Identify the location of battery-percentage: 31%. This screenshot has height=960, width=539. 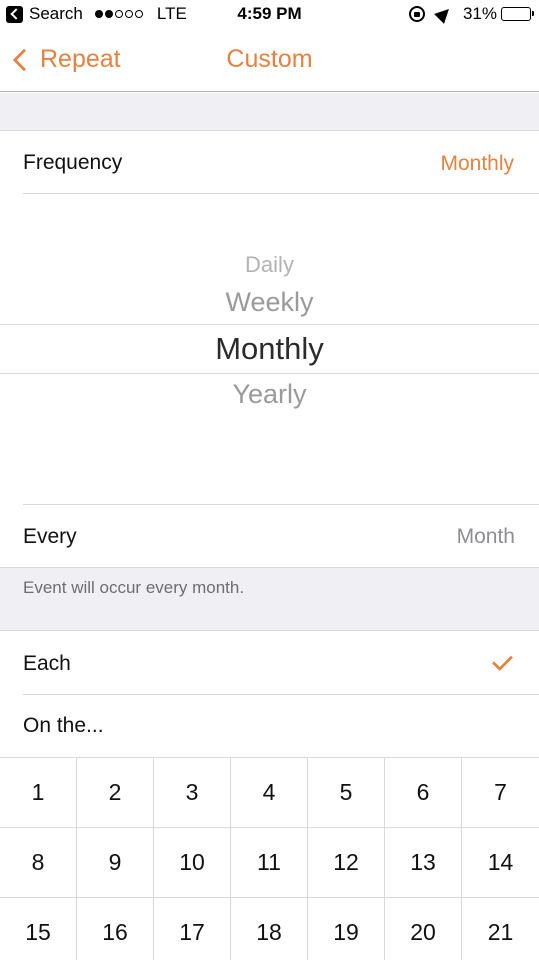
(479, 13).